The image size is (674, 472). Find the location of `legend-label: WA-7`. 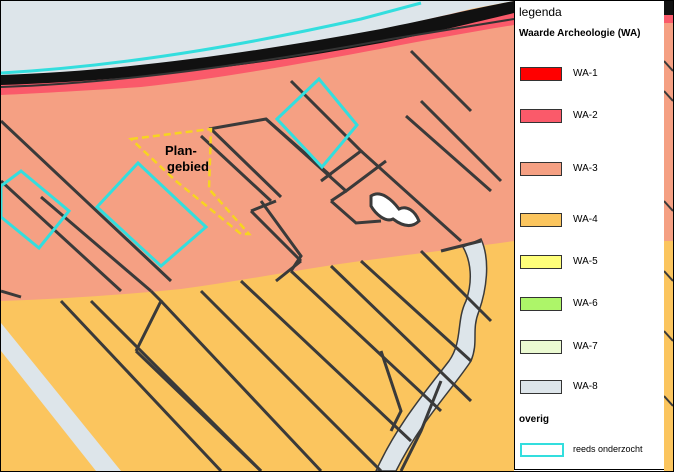

legend-label: WA-7 is located at coordinates (585, 346).